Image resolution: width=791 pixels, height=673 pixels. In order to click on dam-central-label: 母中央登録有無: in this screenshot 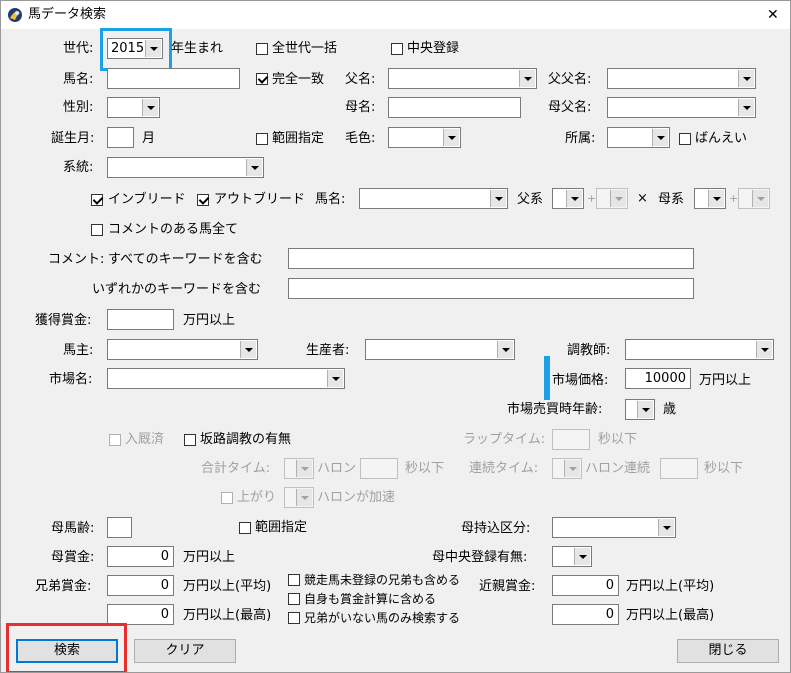, I will do `click(480, 557)`.